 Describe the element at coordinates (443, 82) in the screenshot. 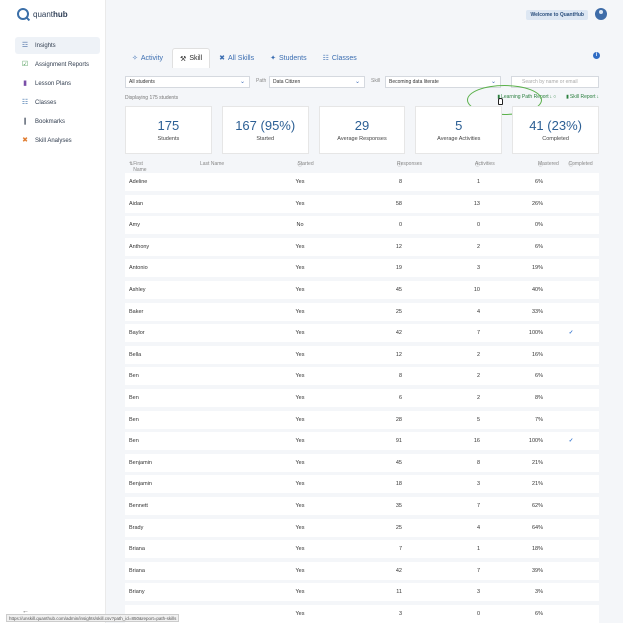

I see `skill-select: Becoming data literate ⌄` at that location.